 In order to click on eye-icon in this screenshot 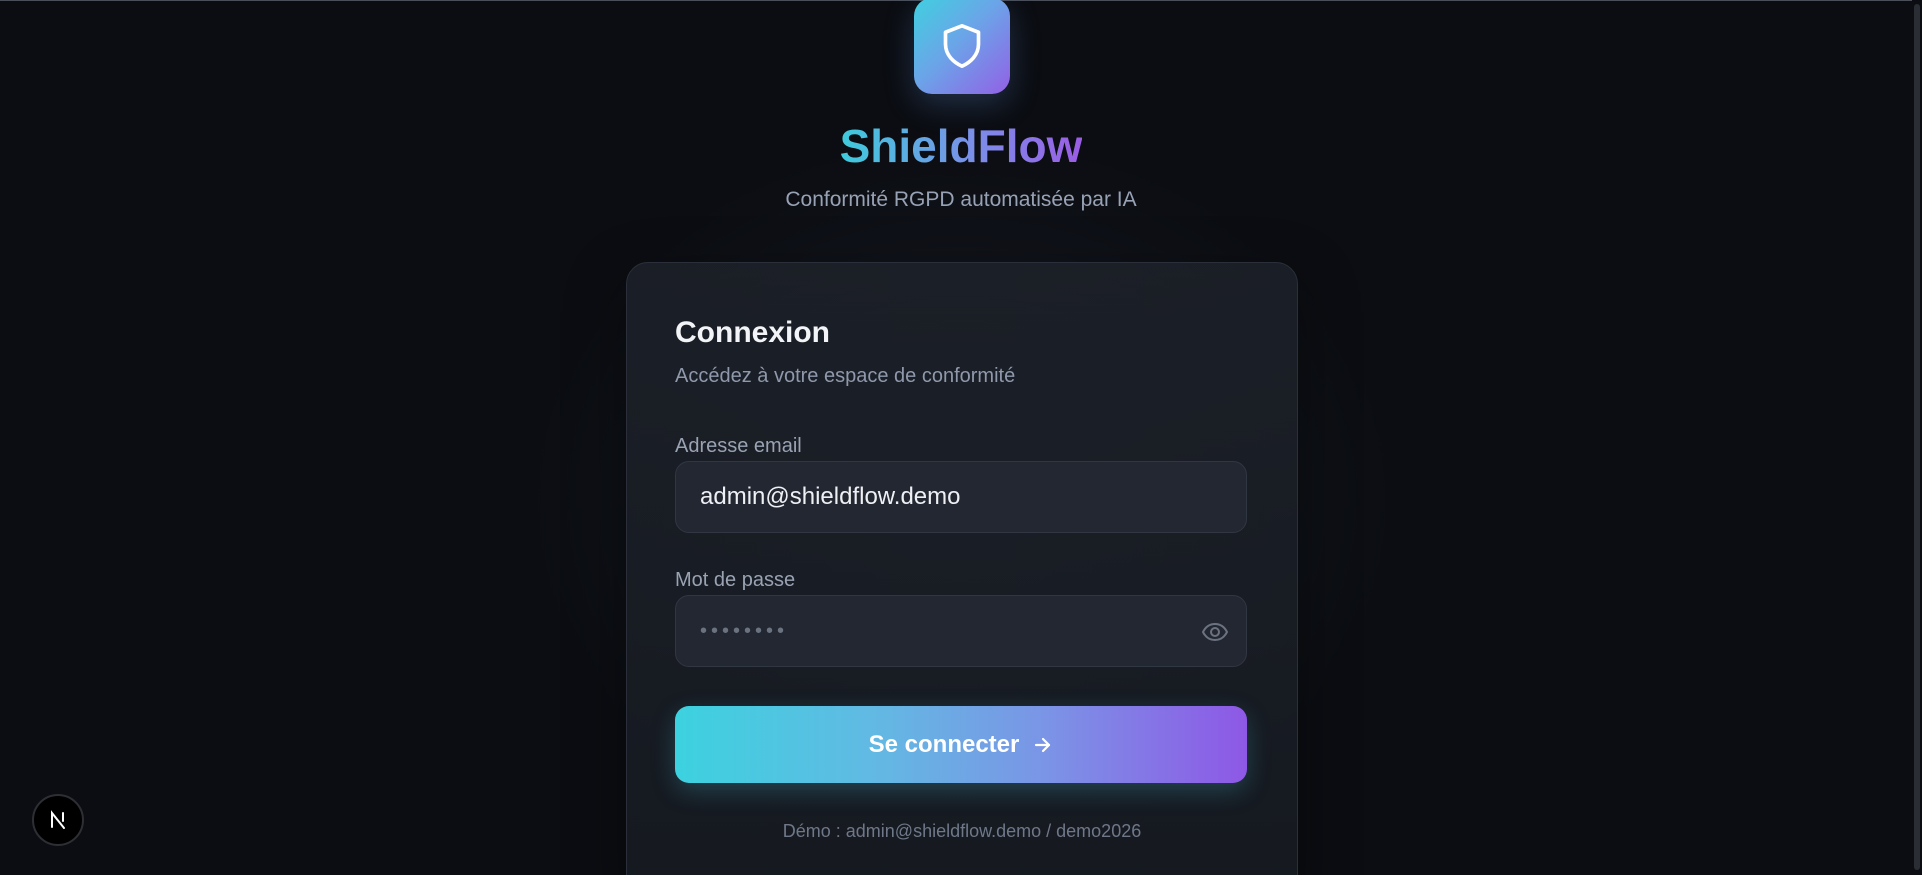, I will do `click(1215, 632)`.